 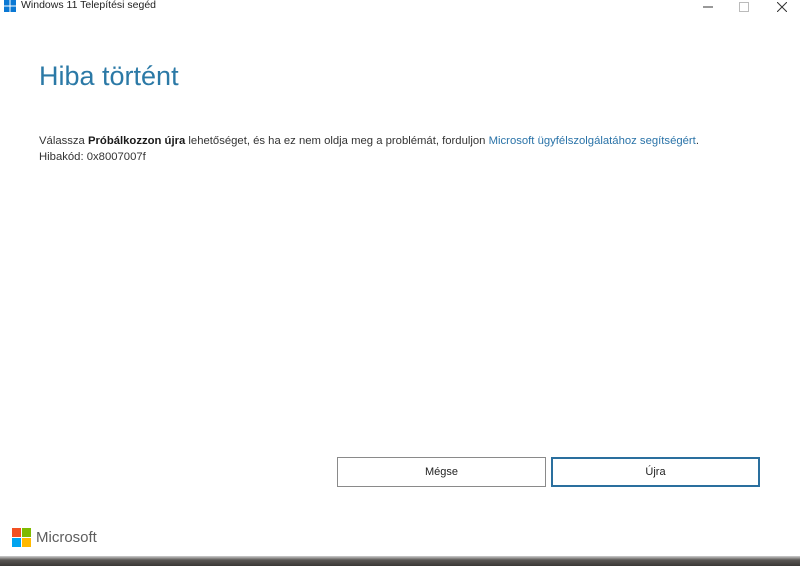 I want to click on page-title: Hiba történt, so click(x=109, y=76).